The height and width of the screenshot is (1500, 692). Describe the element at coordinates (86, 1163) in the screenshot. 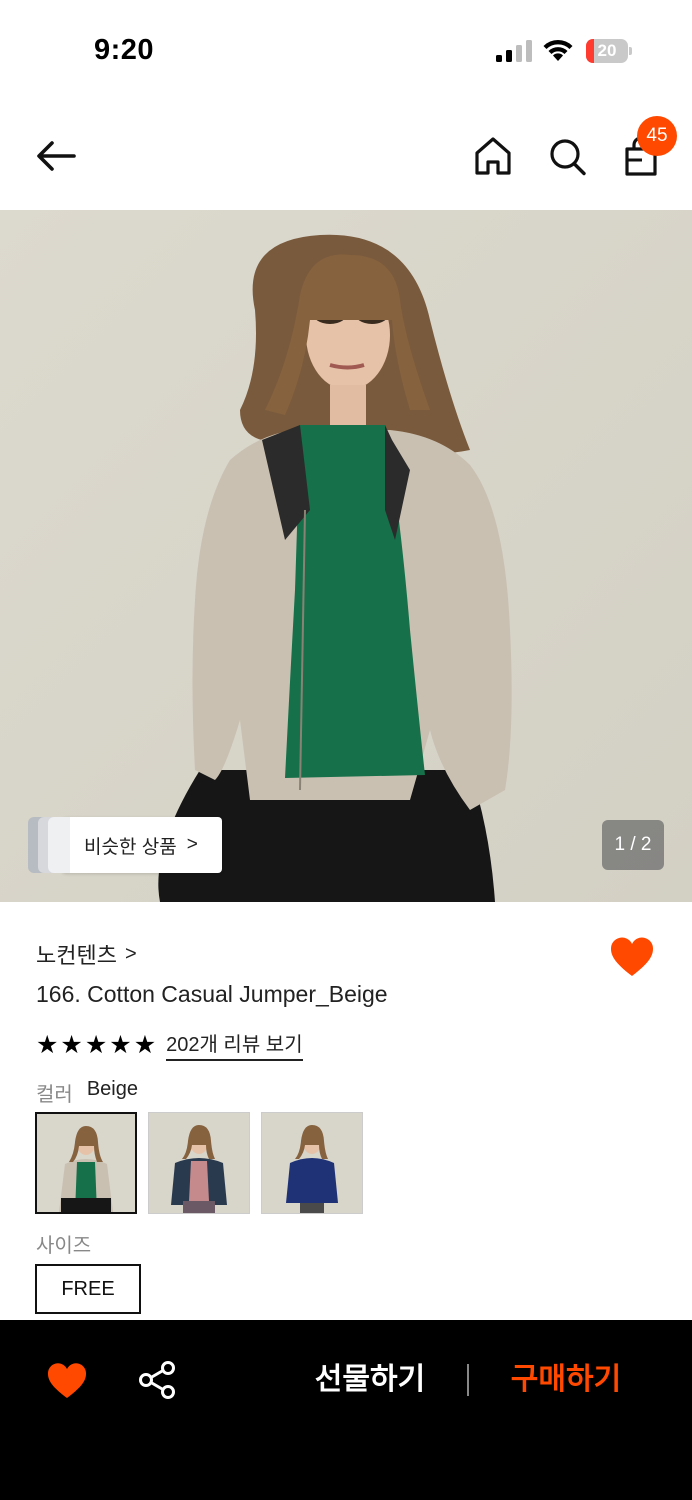

I see `color-swatch-beige` at that location.